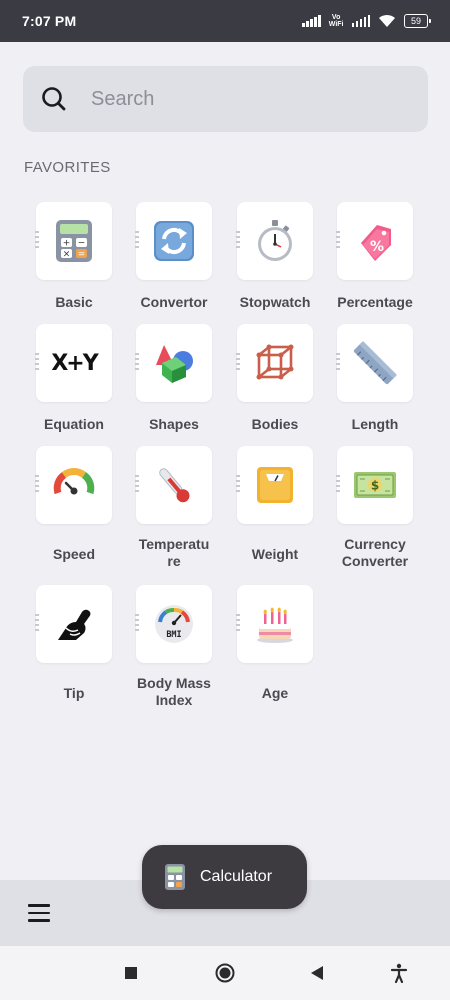 The width and height of the screenshot is (450, 1000). I want to click on tile-label: Speed, so click(73, 554).